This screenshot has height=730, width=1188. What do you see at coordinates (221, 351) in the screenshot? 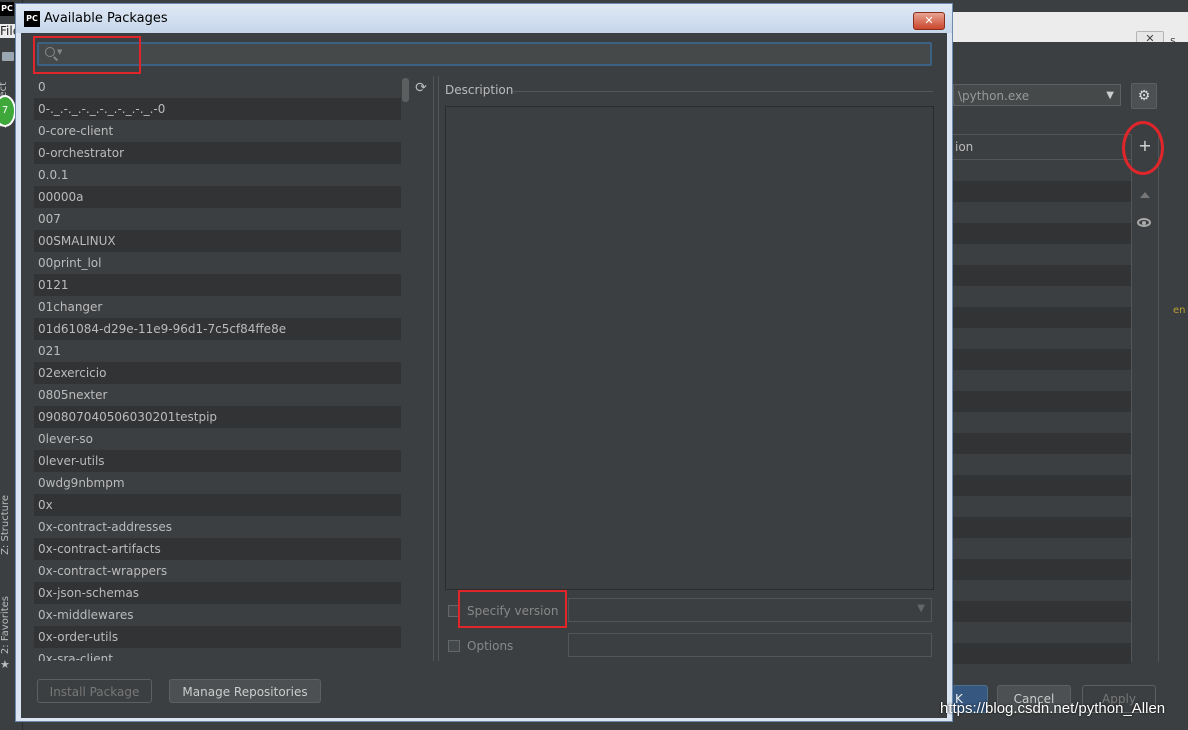
I see `package-list-item: 021` at bounding box center [221, 351].